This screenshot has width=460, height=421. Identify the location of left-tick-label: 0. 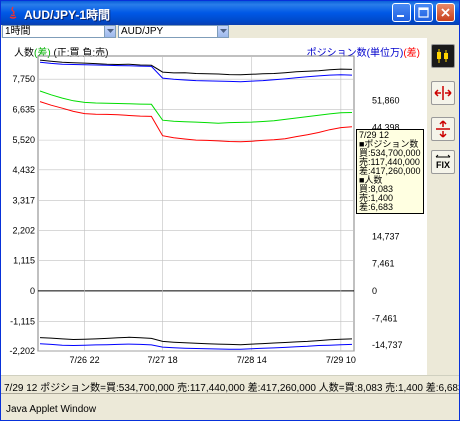
(32, 291).